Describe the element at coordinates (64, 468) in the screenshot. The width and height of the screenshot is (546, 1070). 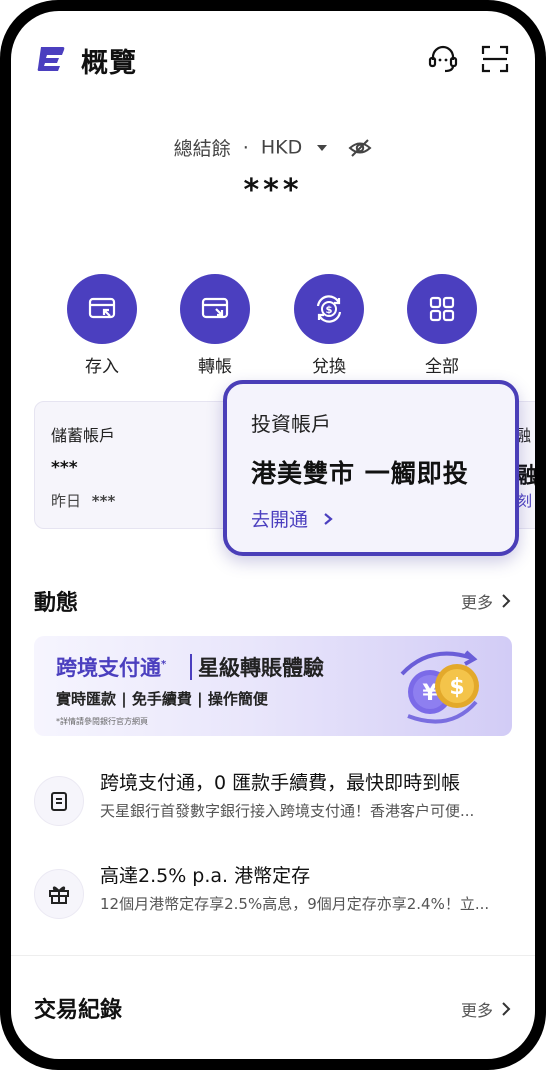
I see `savings-card-value: ***` at that location.